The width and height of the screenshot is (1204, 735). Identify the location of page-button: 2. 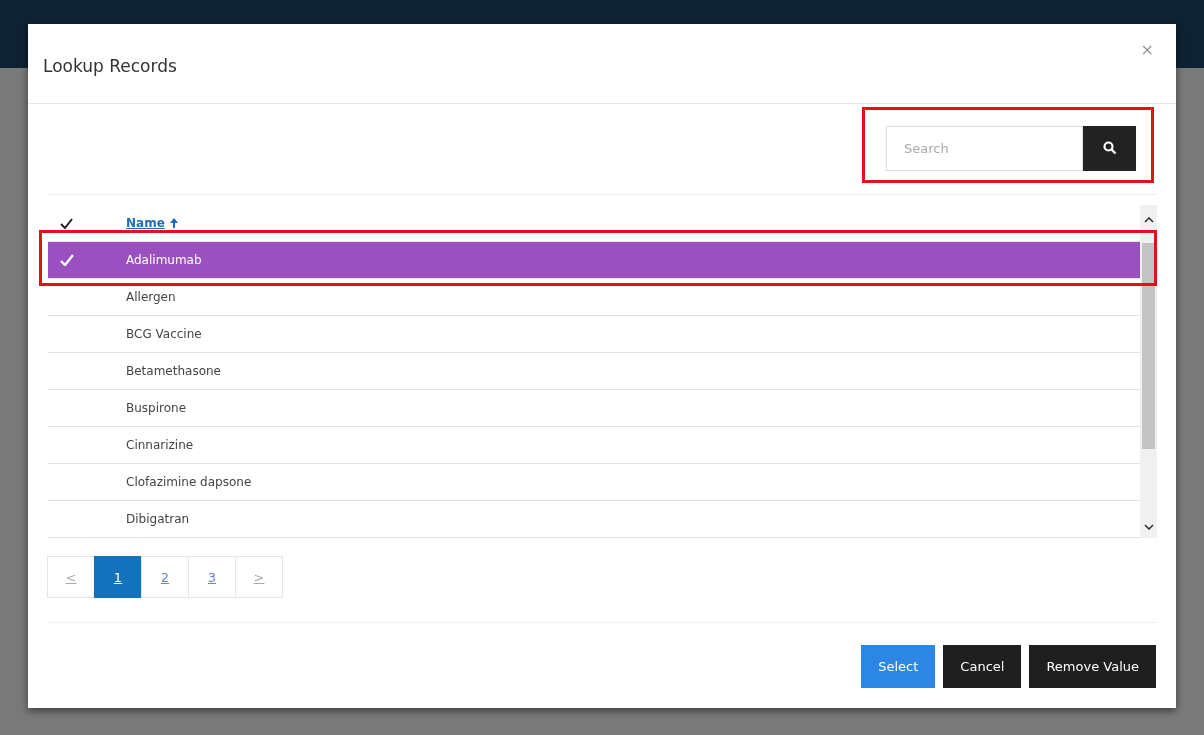
(165, 577).